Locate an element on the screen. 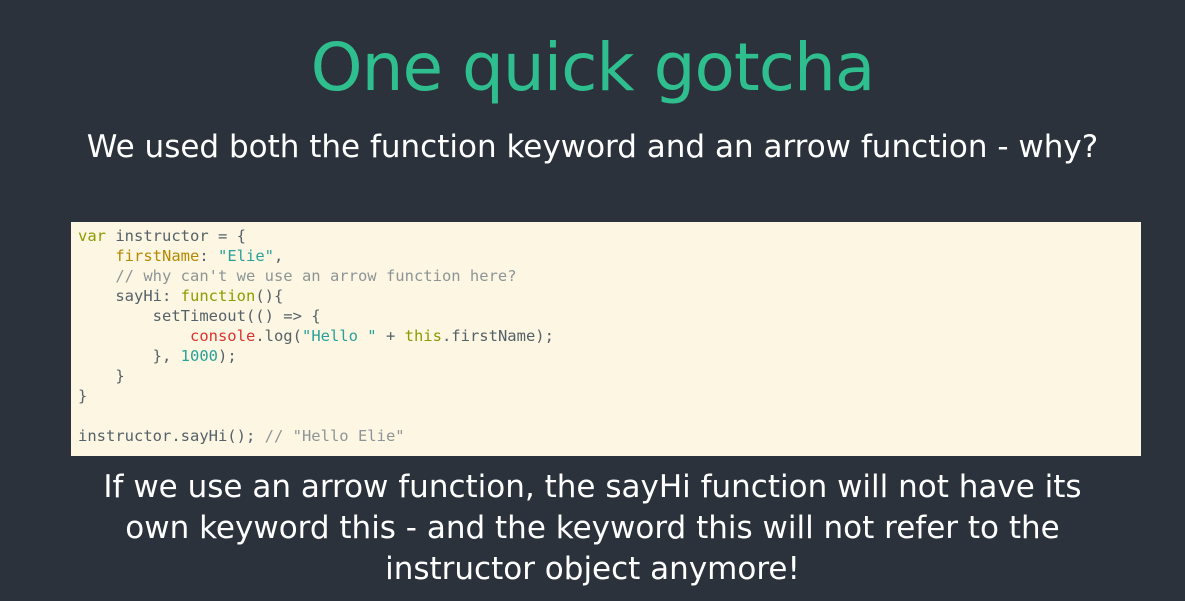 This screenshot has height=601, width=1185. code-token: function is located at coordinates (218, 296).